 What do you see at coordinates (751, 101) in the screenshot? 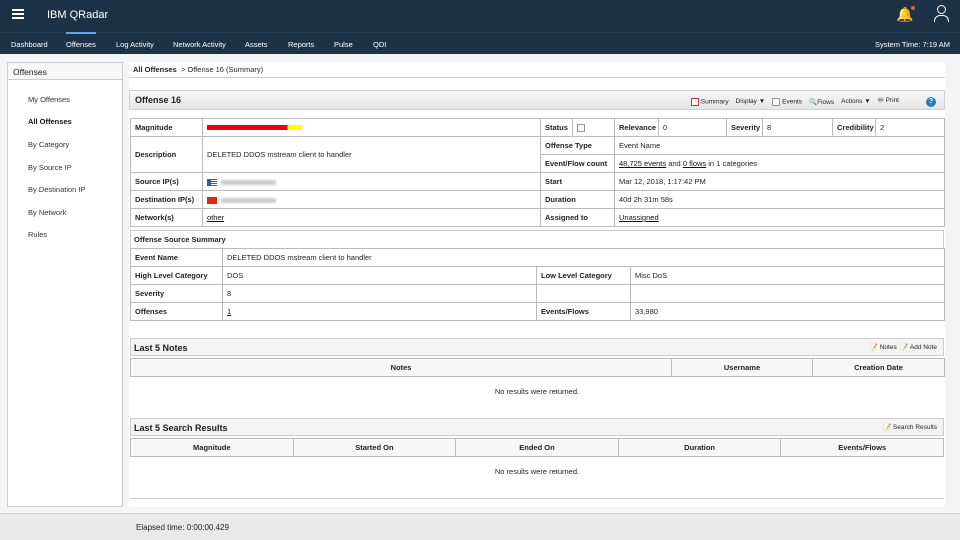
I see `display-menu: Display ▼` at bounding box center [751, 101].